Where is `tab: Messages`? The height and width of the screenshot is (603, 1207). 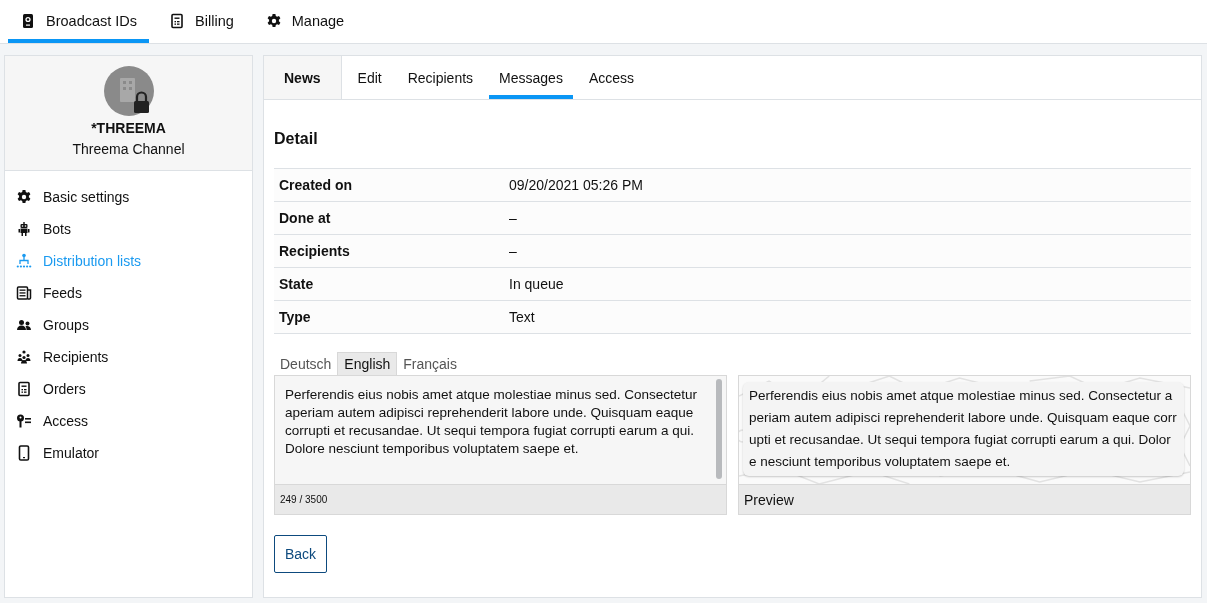
tab: Messages is located at coordinates (531, 77).